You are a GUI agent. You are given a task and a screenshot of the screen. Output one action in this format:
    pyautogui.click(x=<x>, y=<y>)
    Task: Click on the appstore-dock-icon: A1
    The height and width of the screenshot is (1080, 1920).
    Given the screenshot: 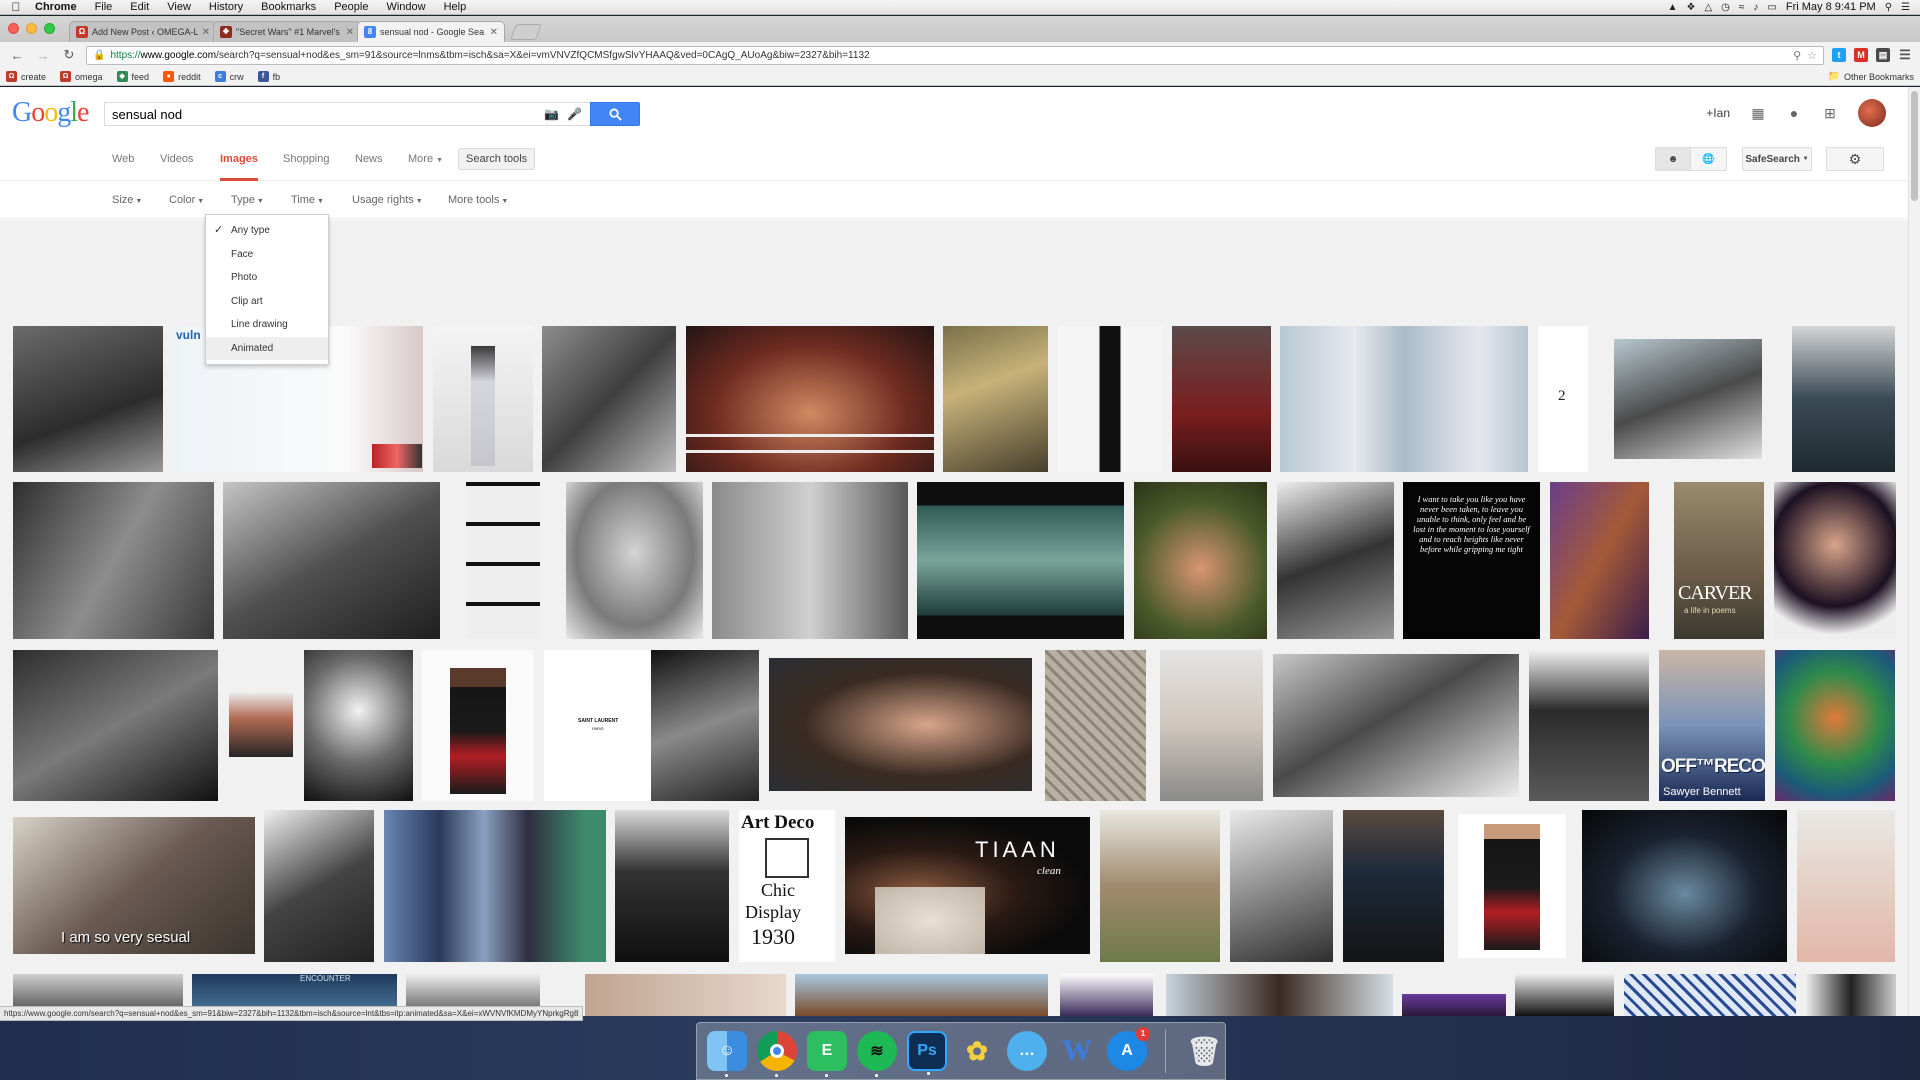 What is the action you would take?
    pyautogui.click(x=1128, y=1049)
    